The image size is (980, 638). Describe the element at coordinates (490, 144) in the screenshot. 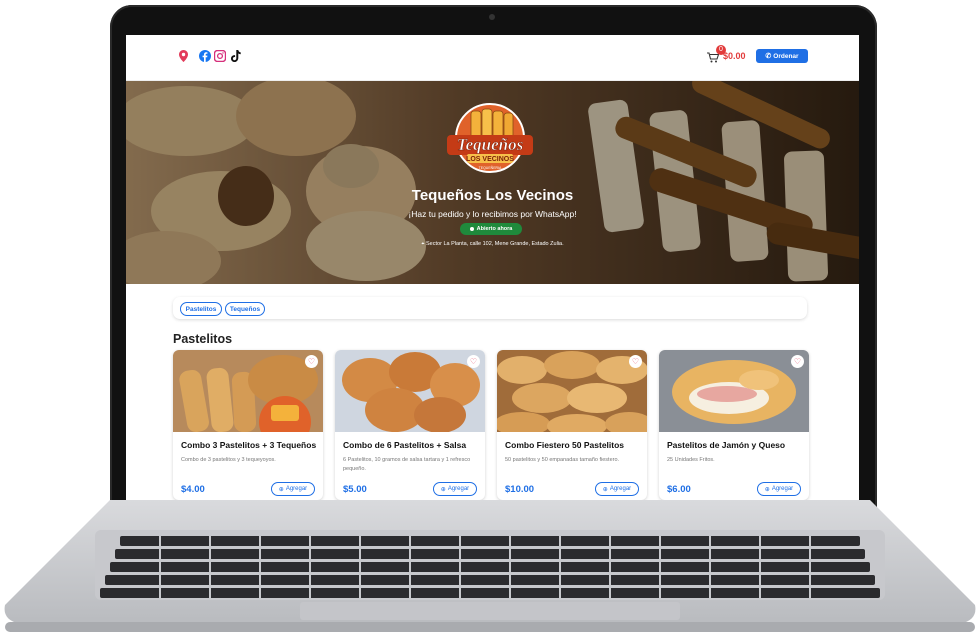

I see `logo-main-text: Tequeños` at that location.